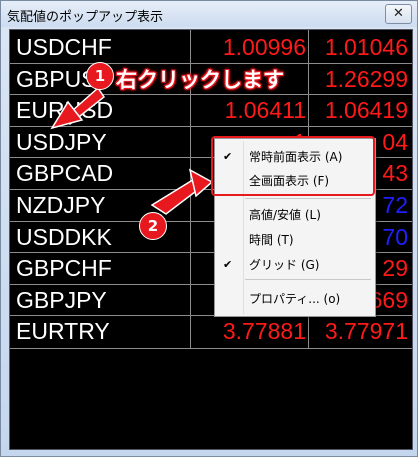  I want to click on menu-item-3: 時間 (T), so click(295, 240).